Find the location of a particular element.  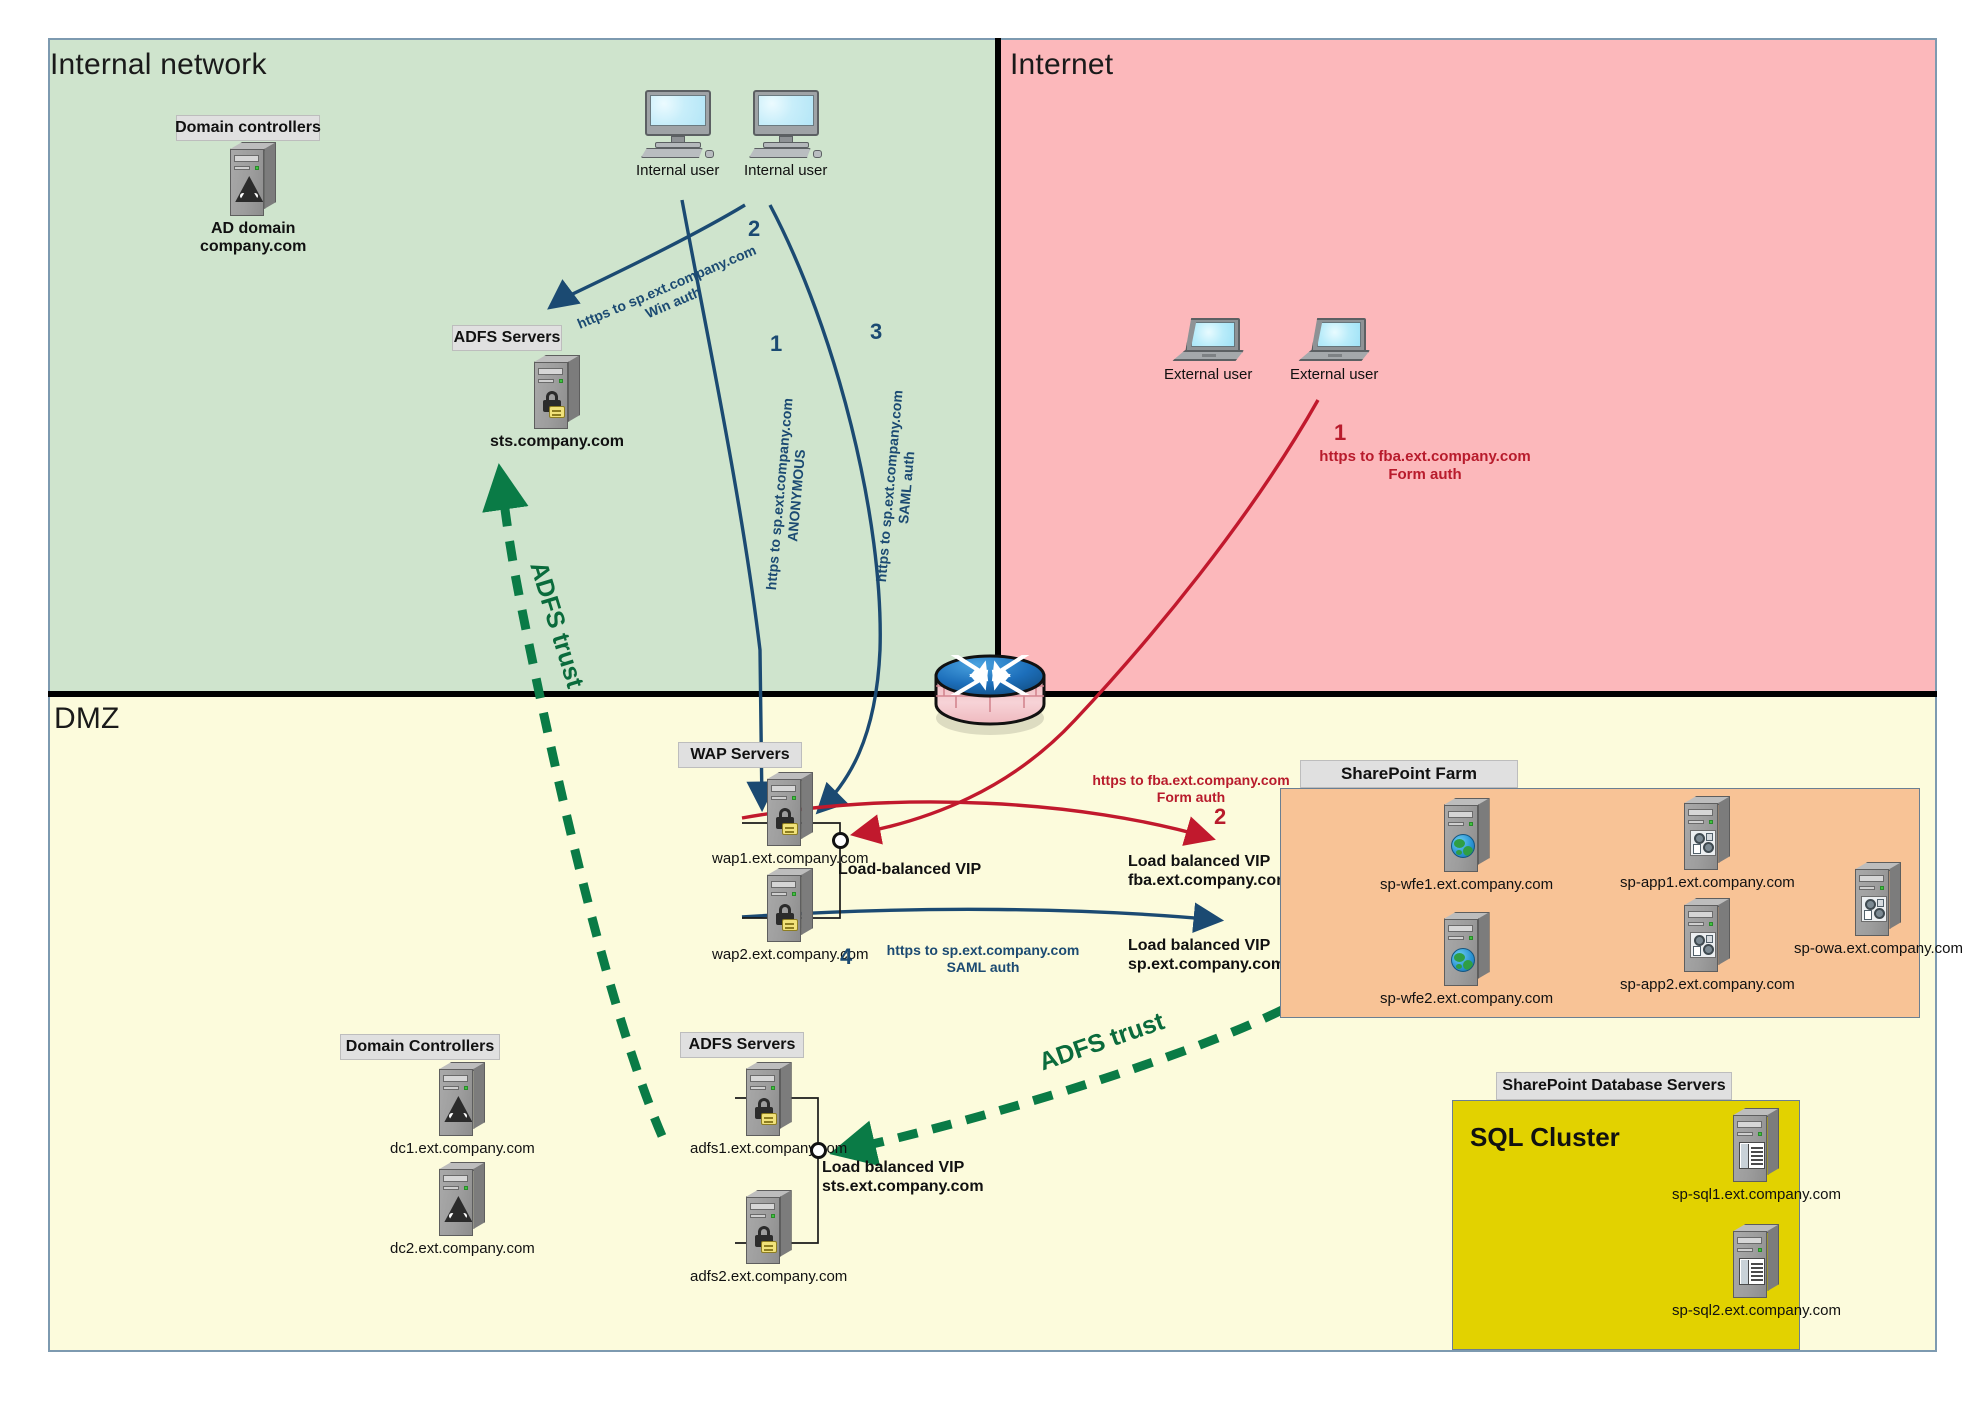

flow-number-internal-1: 1 is located at coordinates (776, 343).